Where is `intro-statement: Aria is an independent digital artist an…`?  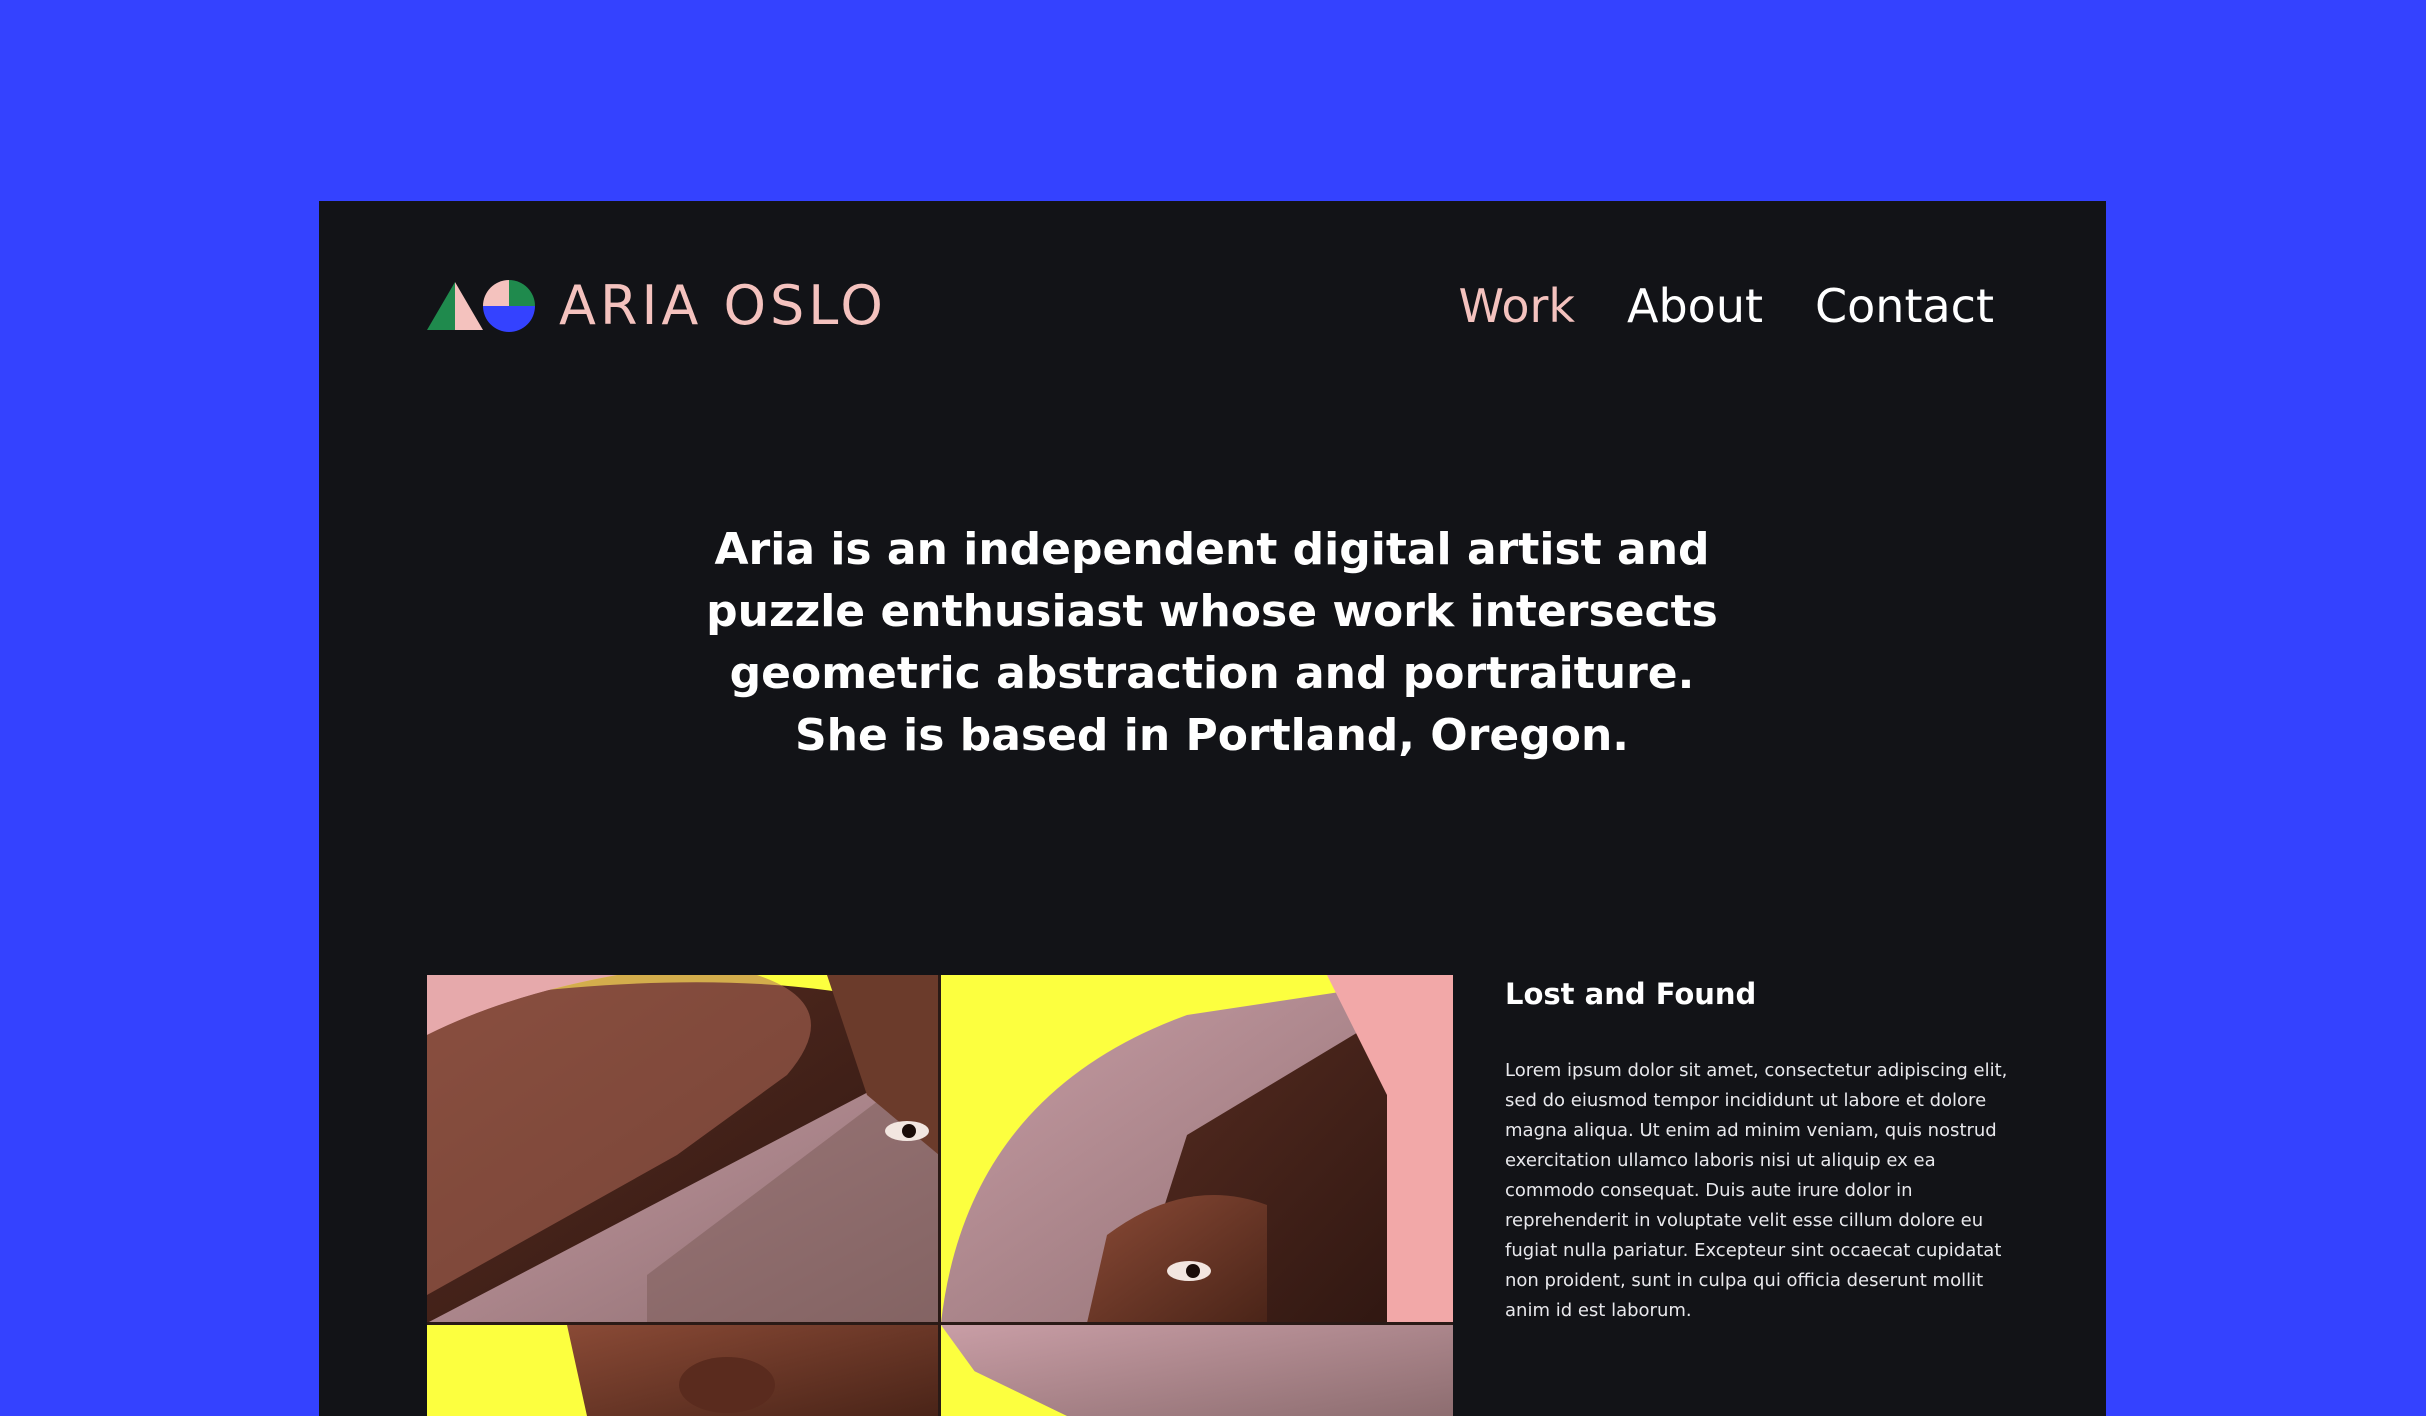 intro-statement: Aria is an independent digital artist an… is located at coordinates (1212, 642).